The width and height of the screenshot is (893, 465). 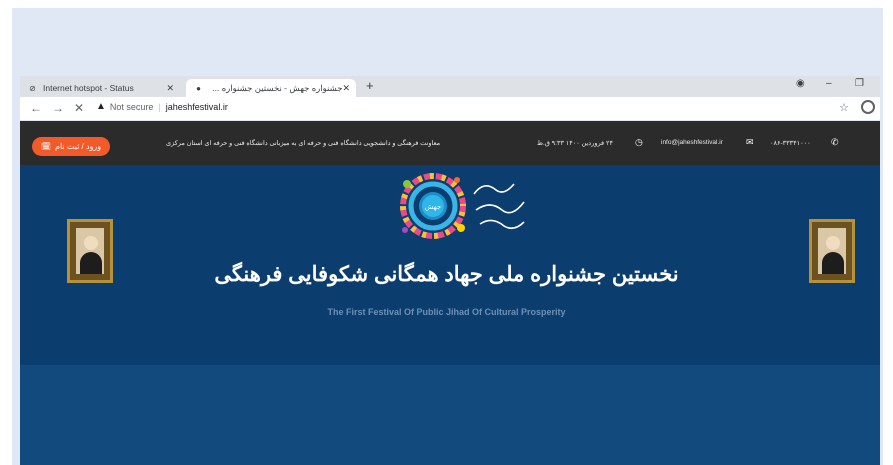 What do you see at coordinates (829, 83) in the screenshot?
I see `minimize-icon: –` at bounding box center [829, 83].